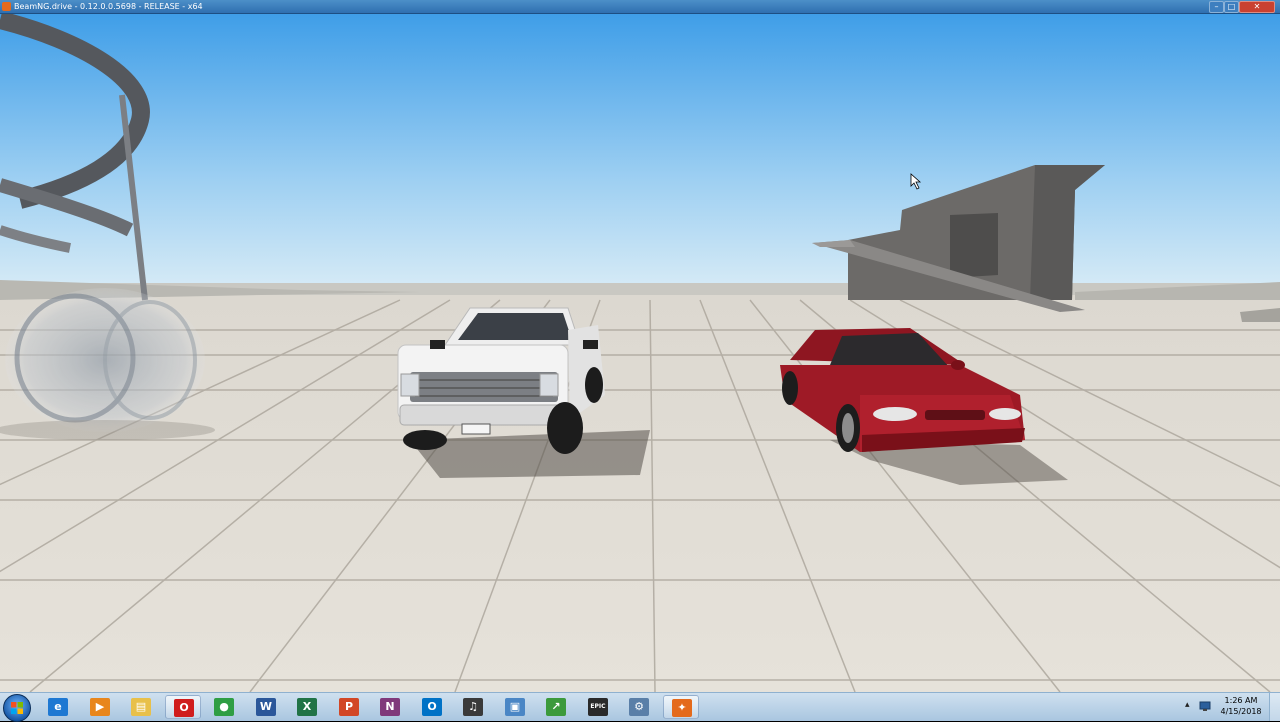 This screenshot has height=722, width=1280. I want to click on powerpoint-icon: P, so click(349, 707).